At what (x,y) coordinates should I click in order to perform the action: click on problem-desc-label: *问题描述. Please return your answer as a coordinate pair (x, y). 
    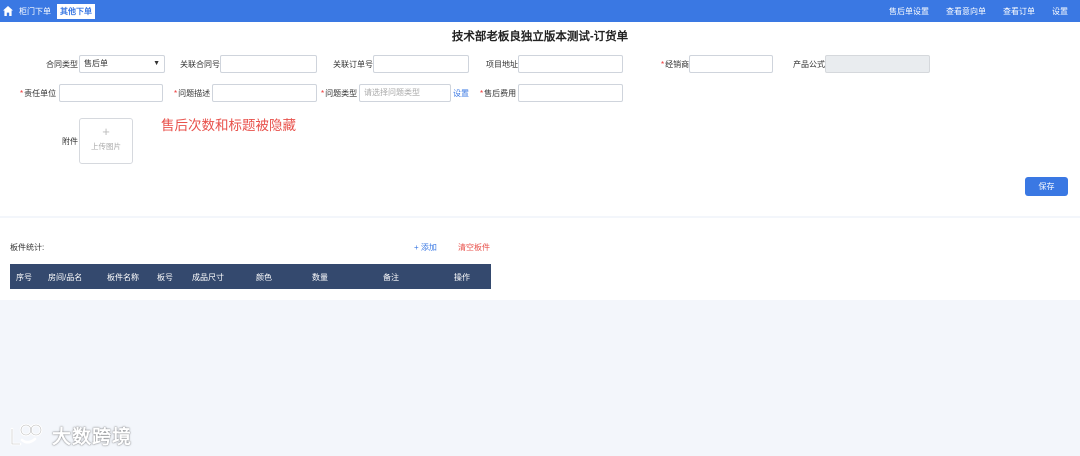
    Looking at the image, I should click on (192, 93).